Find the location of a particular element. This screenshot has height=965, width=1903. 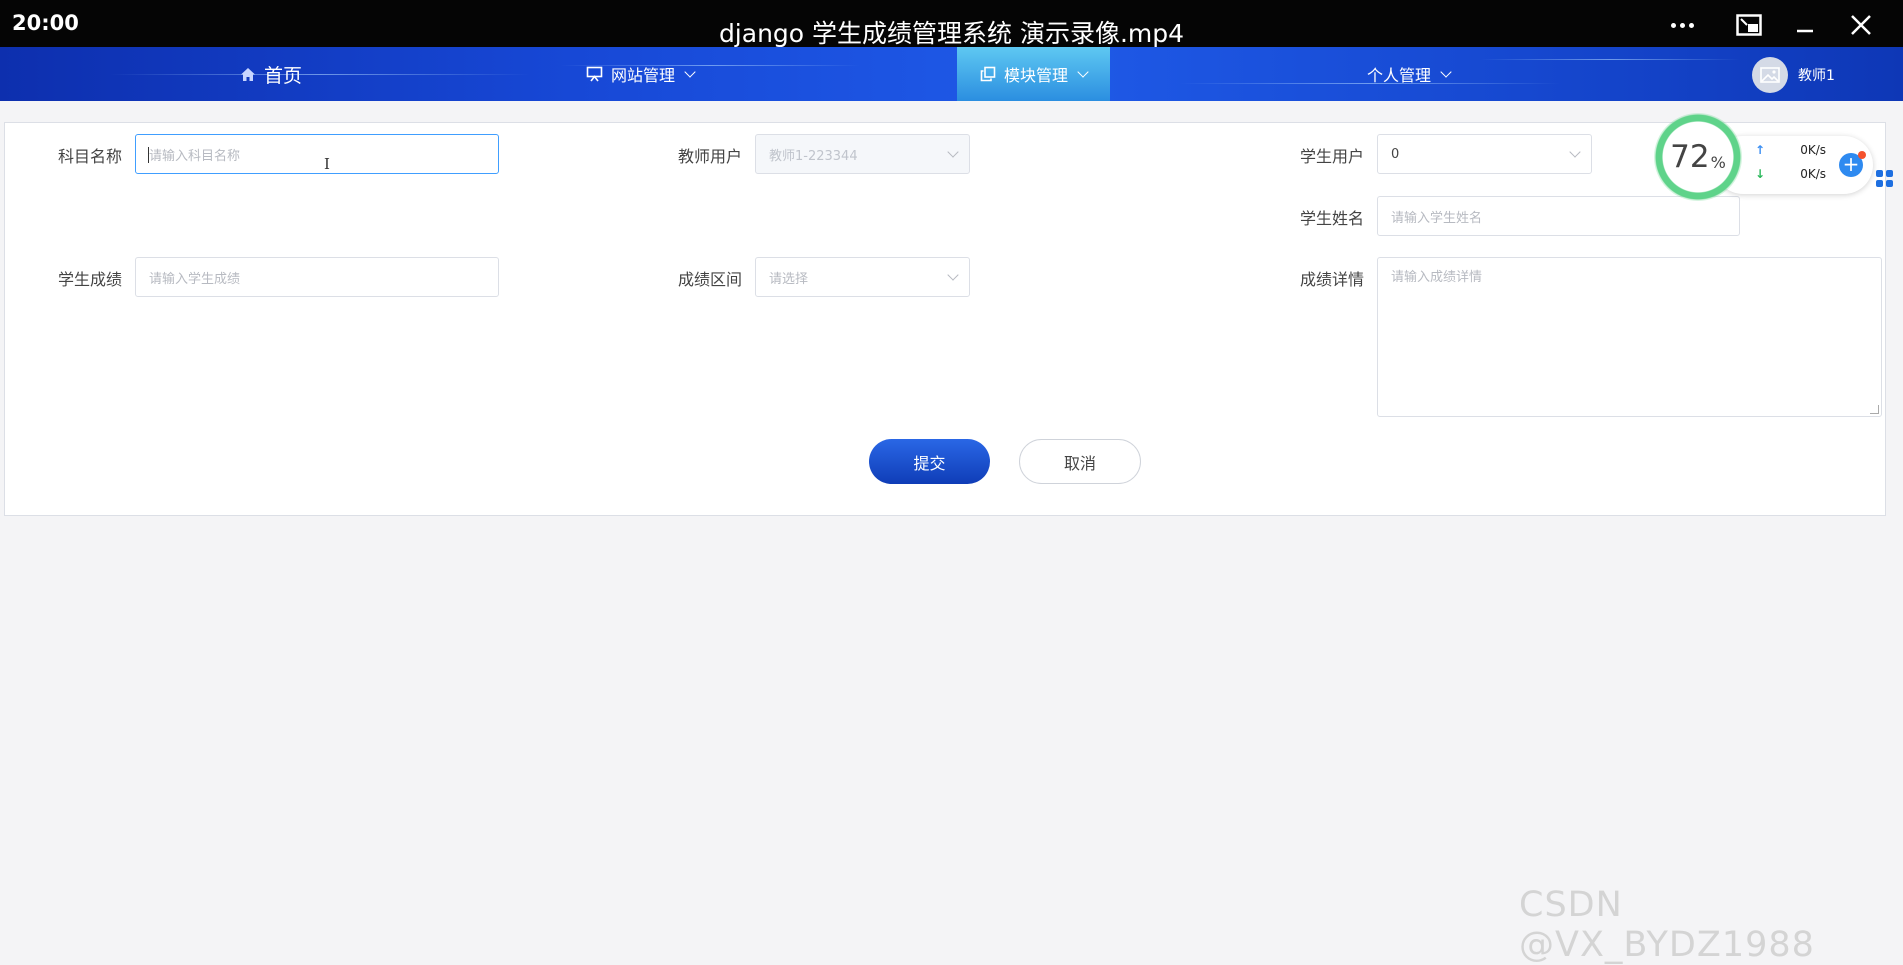

cpu-usage-value: 72 is located at coordinates (1690, 157).